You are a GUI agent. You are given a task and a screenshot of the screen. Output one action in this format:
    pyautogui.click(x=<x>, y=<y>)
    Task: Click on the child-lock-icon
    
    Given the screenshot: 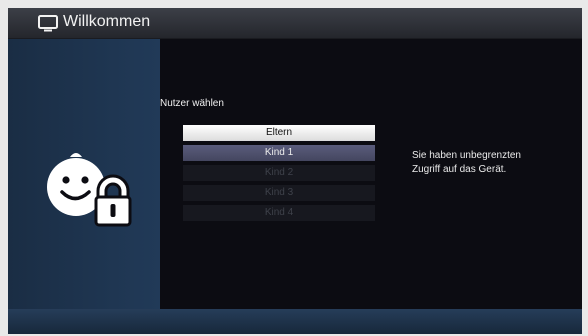 What is the action you would take?
    pyautogui.click(x=89, y=190)
    